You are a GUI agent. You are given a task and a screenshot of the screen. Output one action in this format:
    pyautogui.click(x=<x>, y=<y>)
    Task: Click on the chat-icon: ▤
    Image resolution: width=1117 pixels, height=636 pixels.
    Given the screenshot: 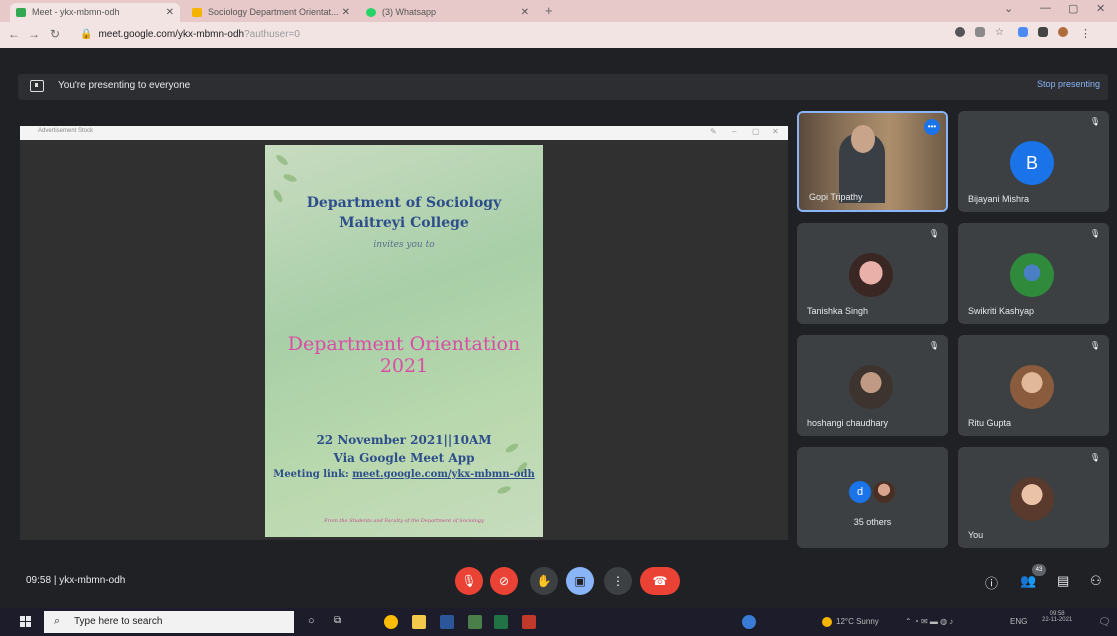 What is the action you would take?
    pyautogui.click(x=1063, y=581)
    